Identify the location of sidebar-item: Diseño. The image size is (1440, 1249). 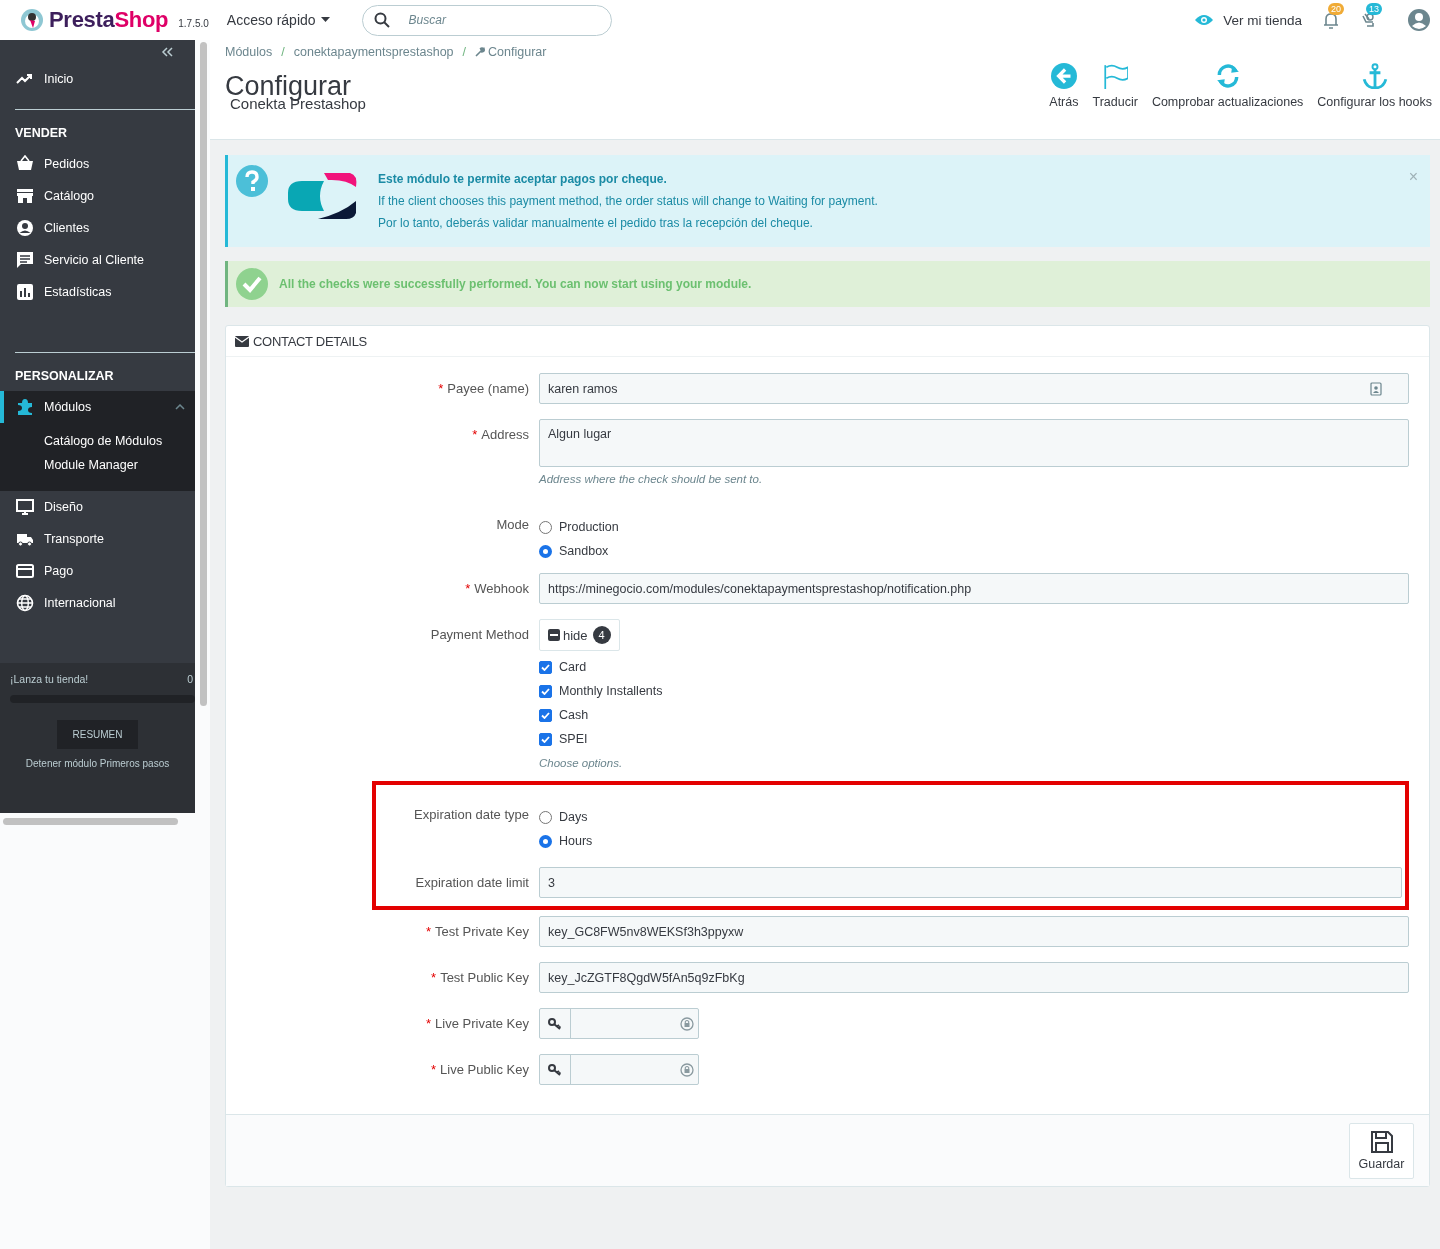
(97, 507).